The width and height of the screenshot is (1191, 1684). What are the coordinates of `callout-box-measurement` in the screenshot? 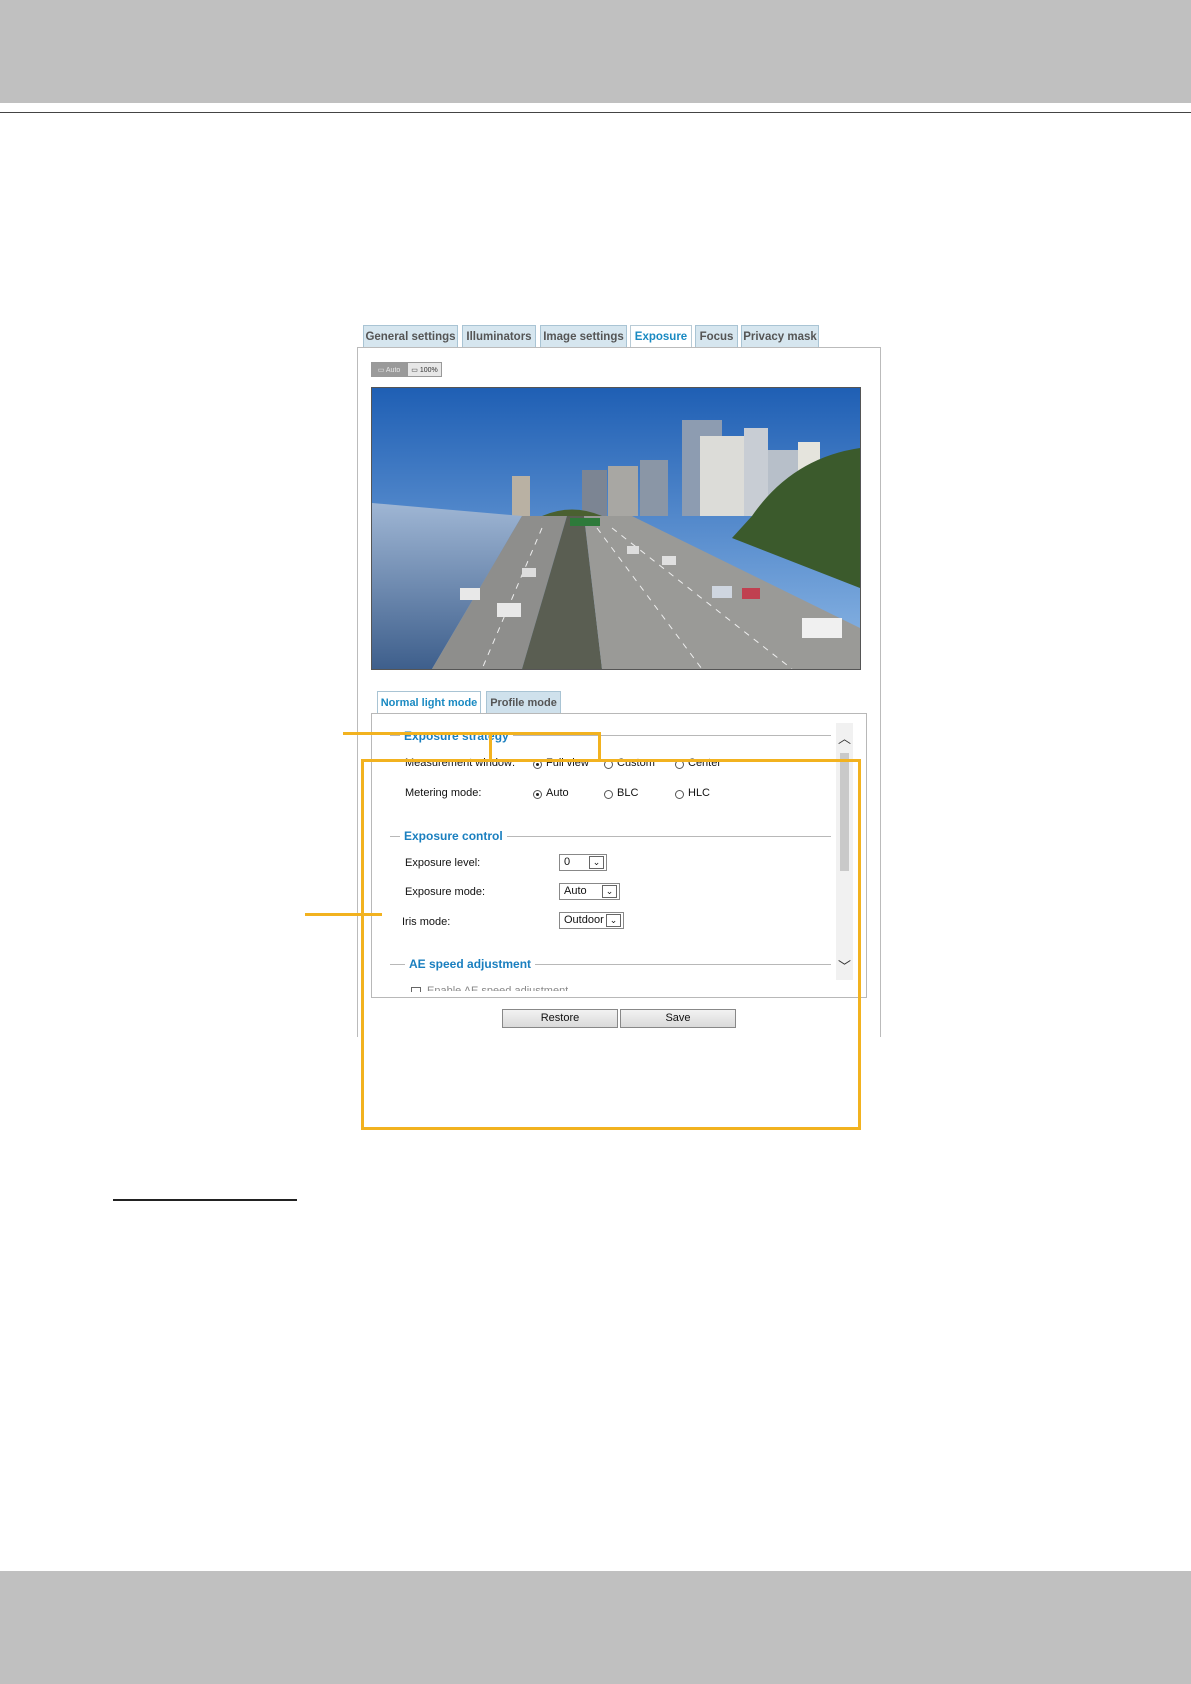 It's located at (545, 747).